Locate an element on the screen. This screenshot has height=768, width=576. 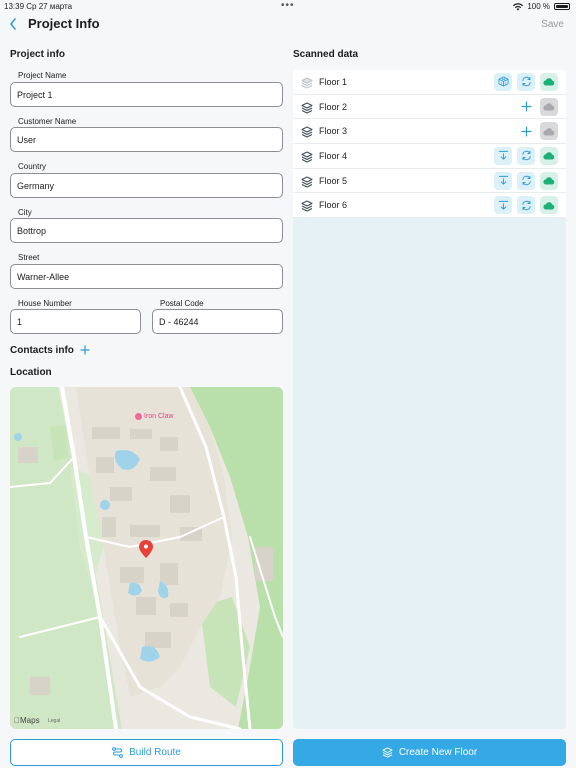
poi-marker-icon is located at coordinates (138, 416).